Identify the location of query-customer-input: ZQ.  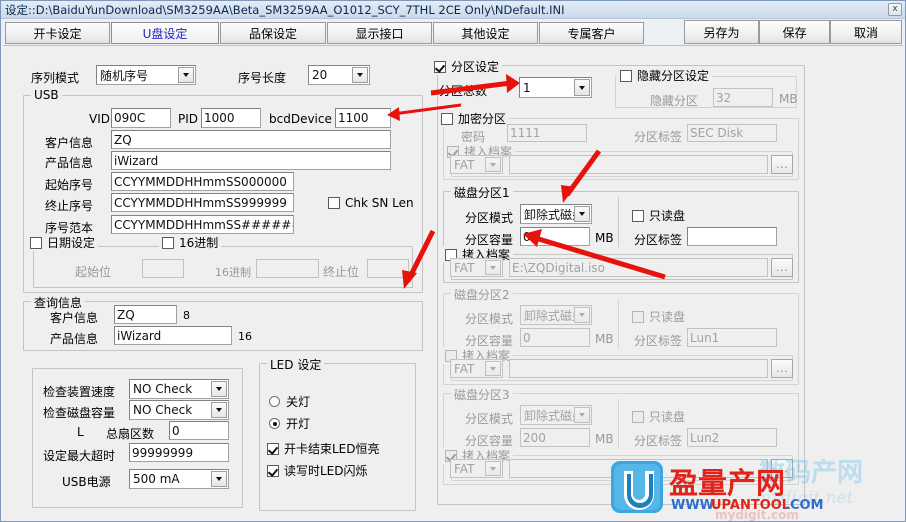
(145, 314).